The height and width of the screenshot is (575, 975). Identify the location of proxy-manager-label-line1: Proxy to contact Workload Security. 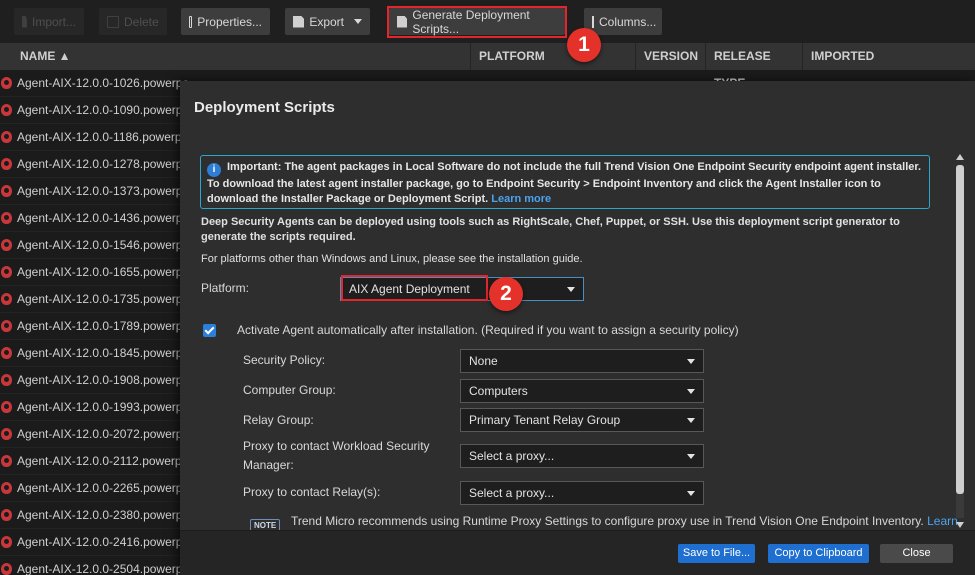
(336, 446).